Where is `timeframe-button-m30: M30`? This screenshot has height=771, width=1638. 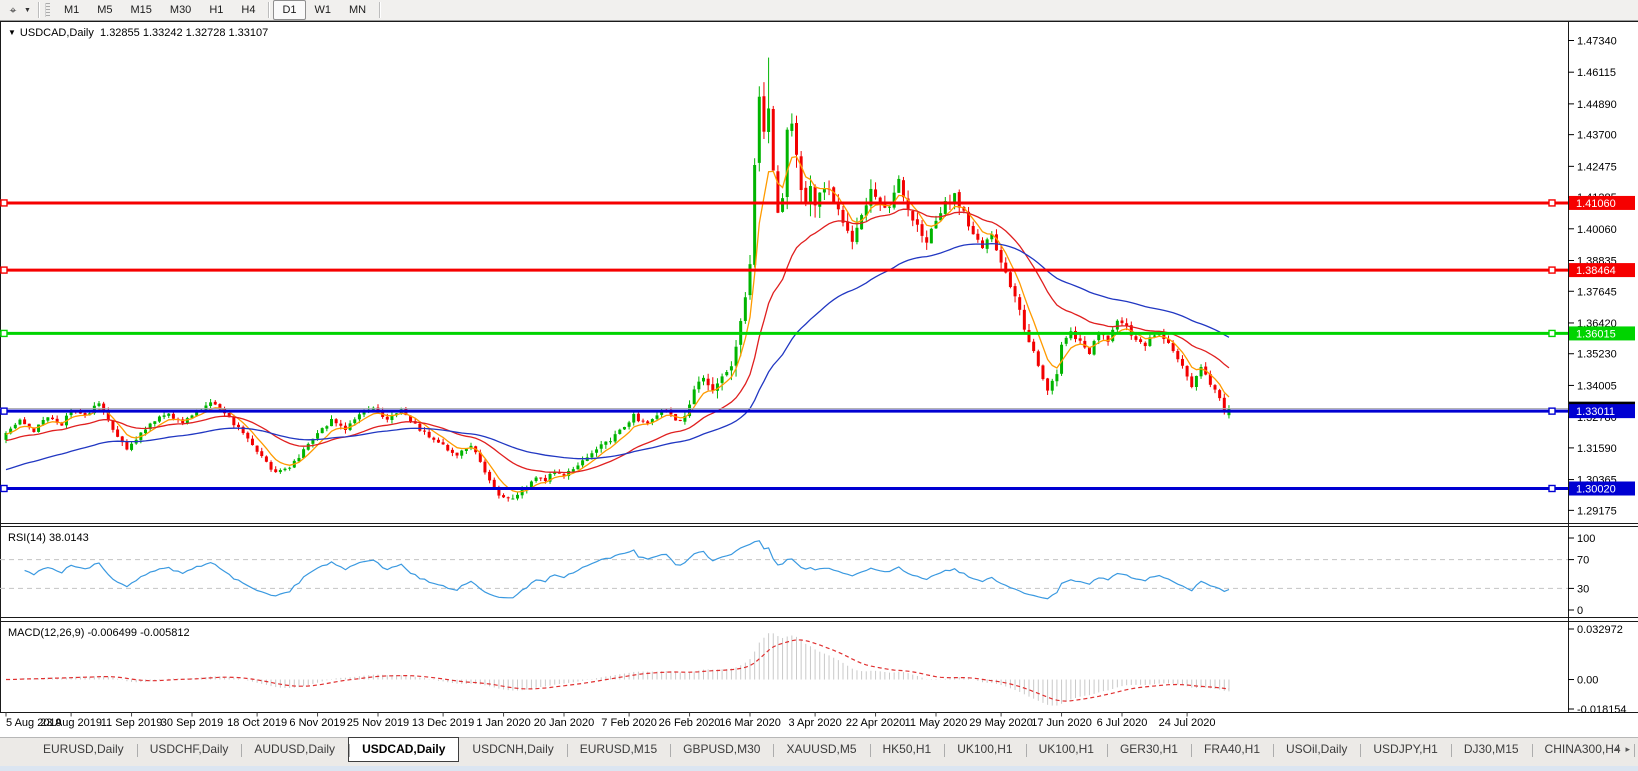 timeframe-button-m30: M30 is located at coordinates (180, 10).